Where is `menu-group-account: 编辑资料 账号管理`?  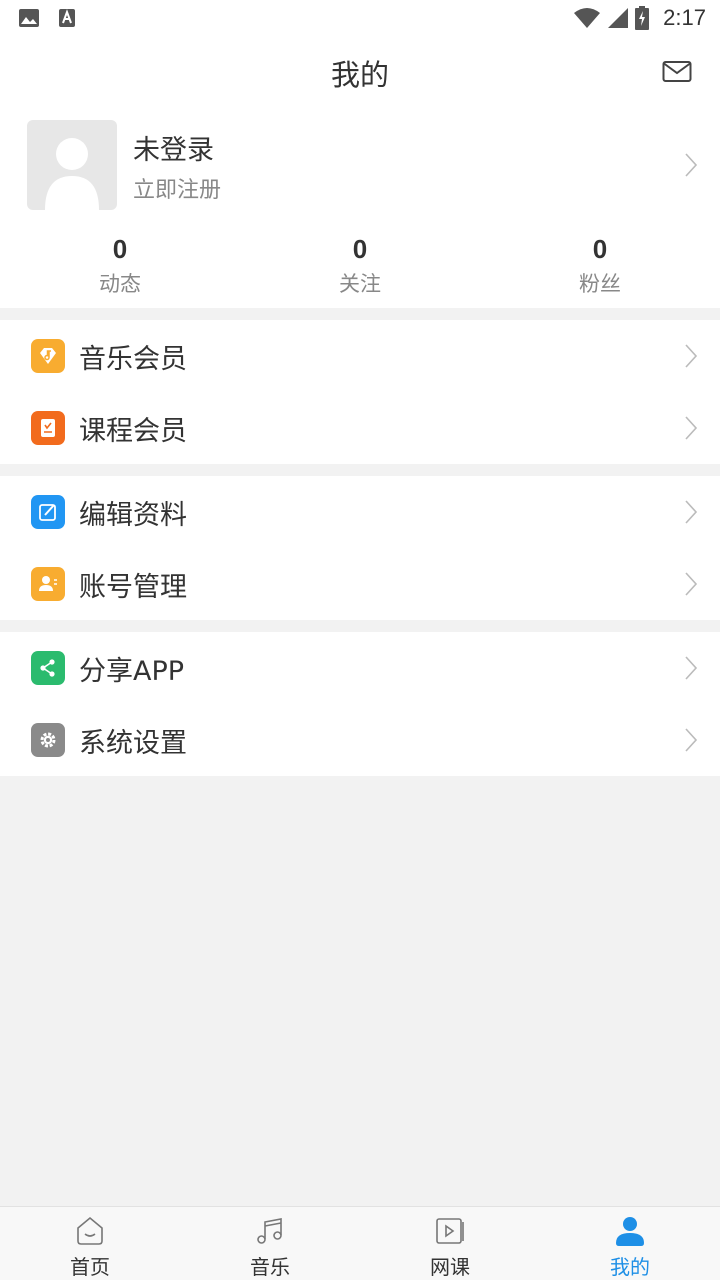
menu-group-account: 编辑资料 账号管理 is located at coordinates (360, 548).